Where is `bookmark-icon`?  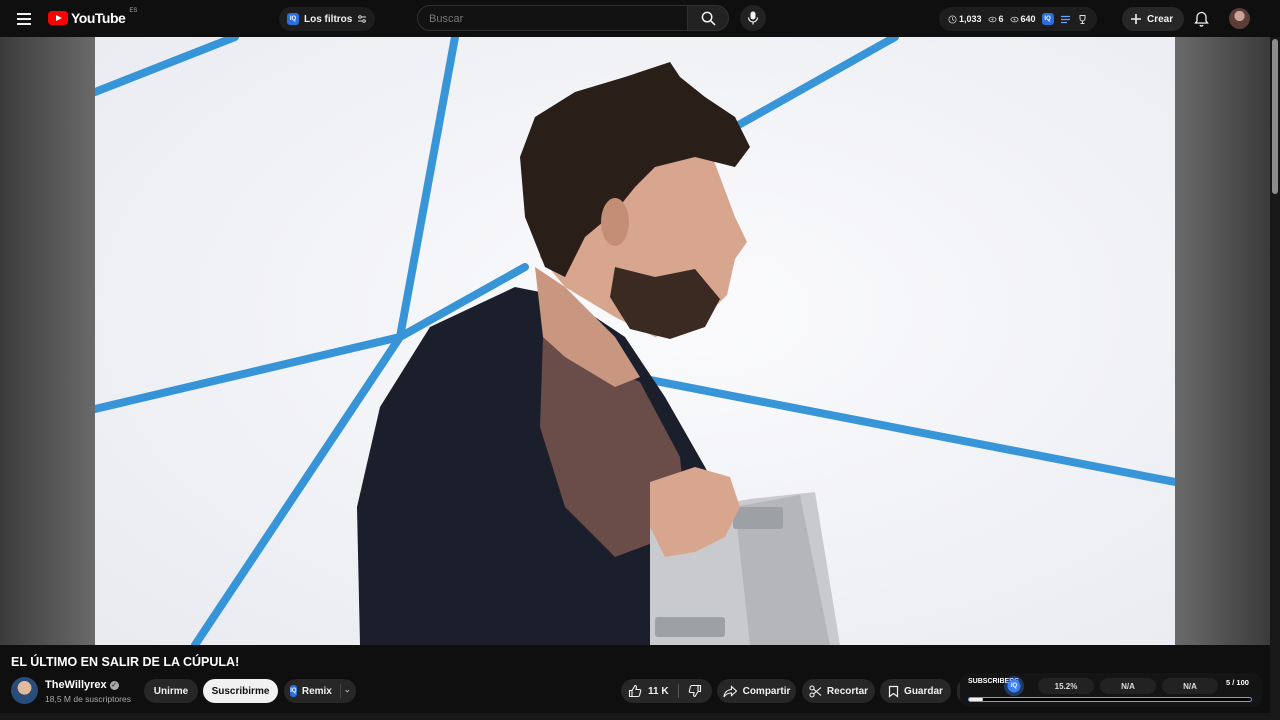 bookmark-icon is located at coordinates (893, 691).